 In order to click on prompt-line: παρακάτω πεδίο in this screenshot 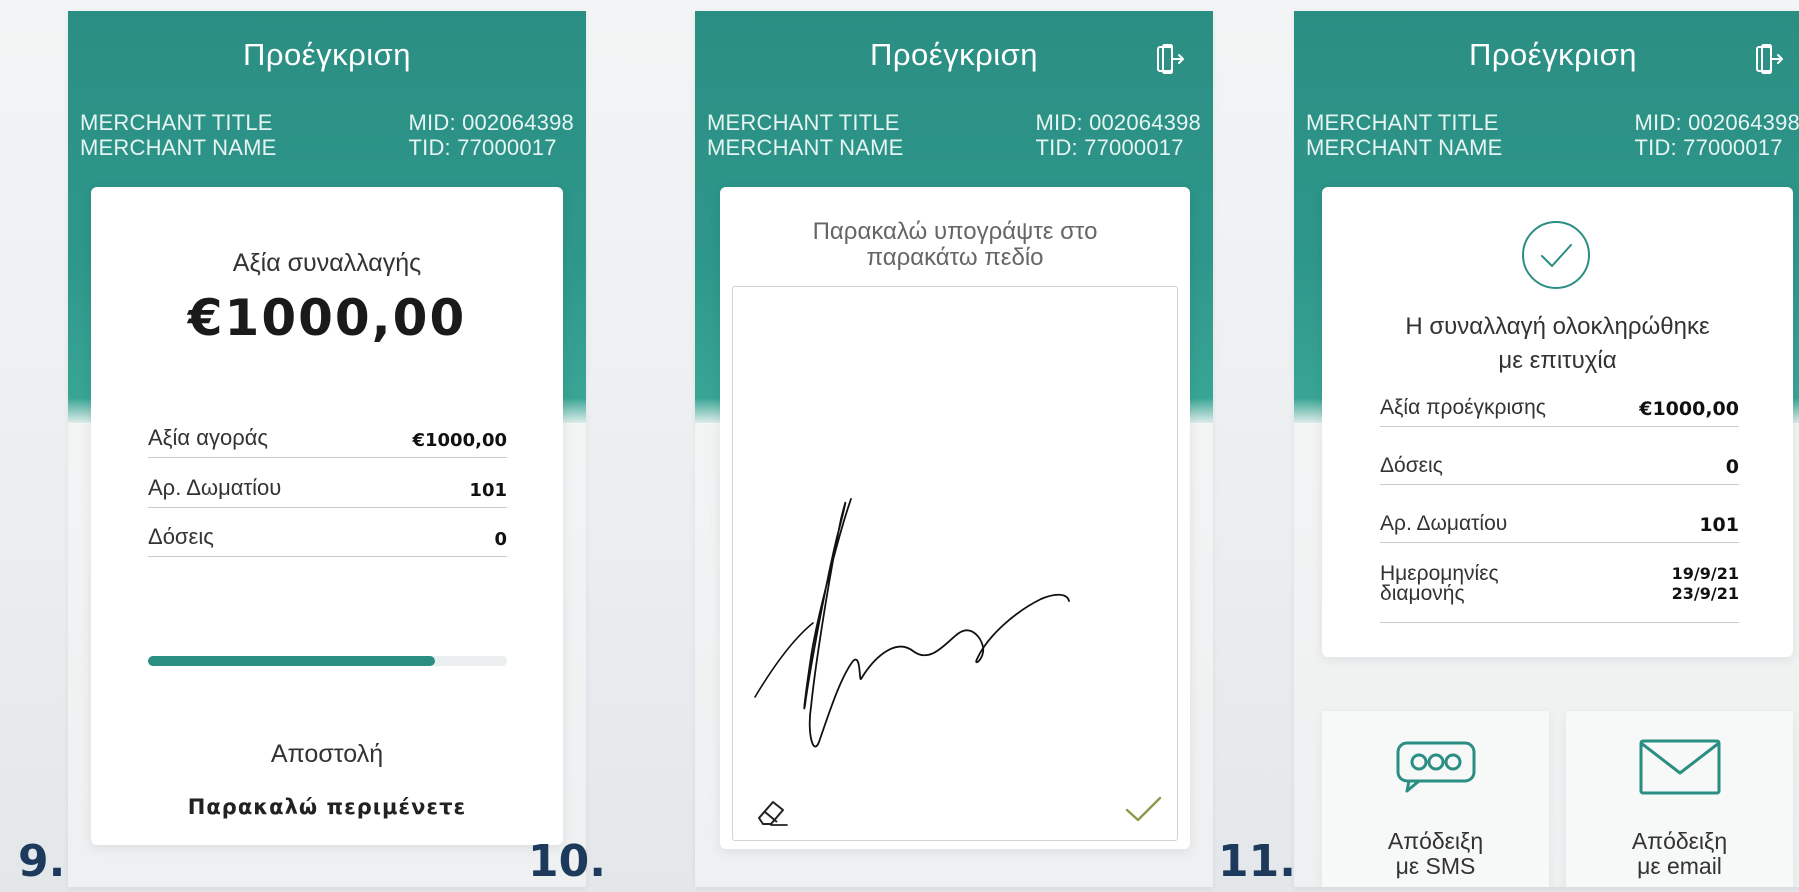, I will do `click(955, 257)`.